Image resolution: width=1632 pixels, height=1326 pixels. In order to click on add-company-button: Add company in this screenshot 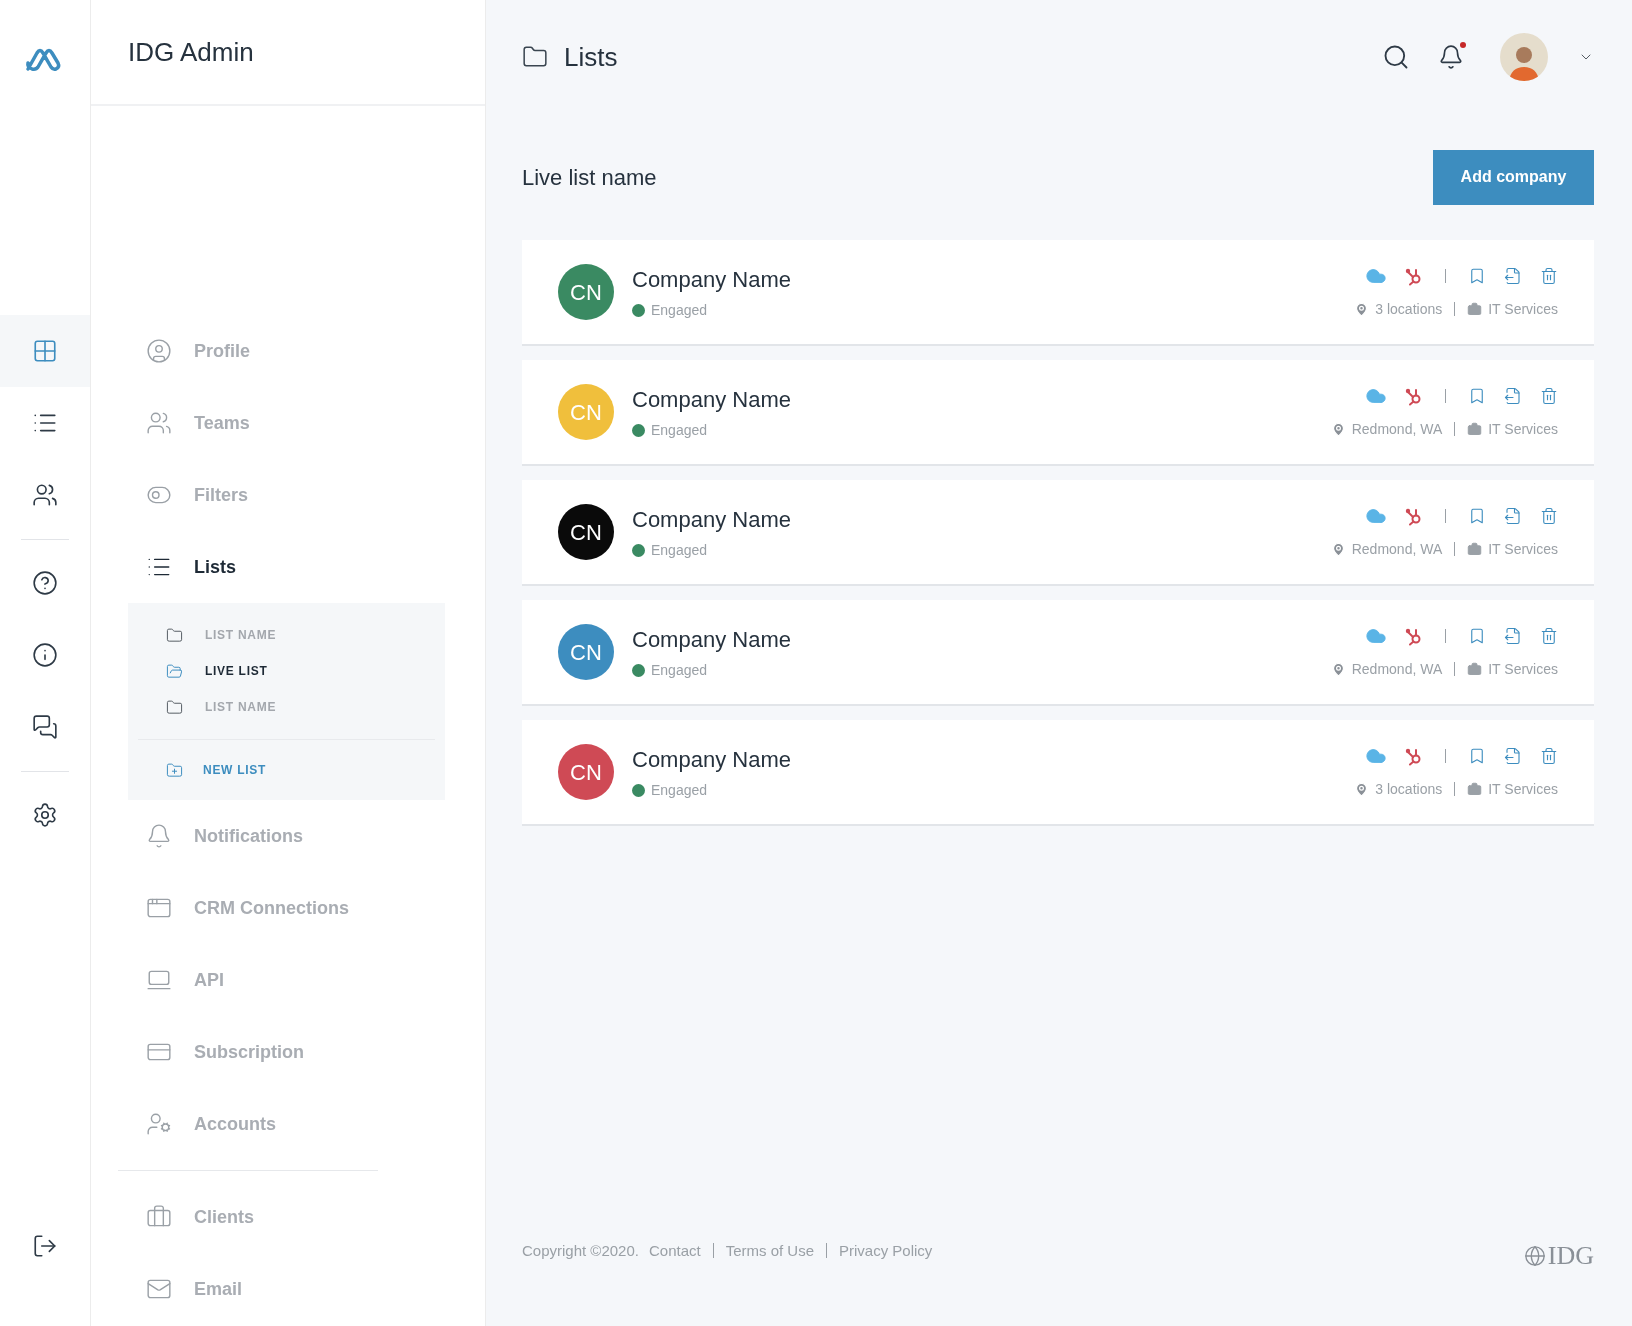, I will do `click(1513, 177)`.